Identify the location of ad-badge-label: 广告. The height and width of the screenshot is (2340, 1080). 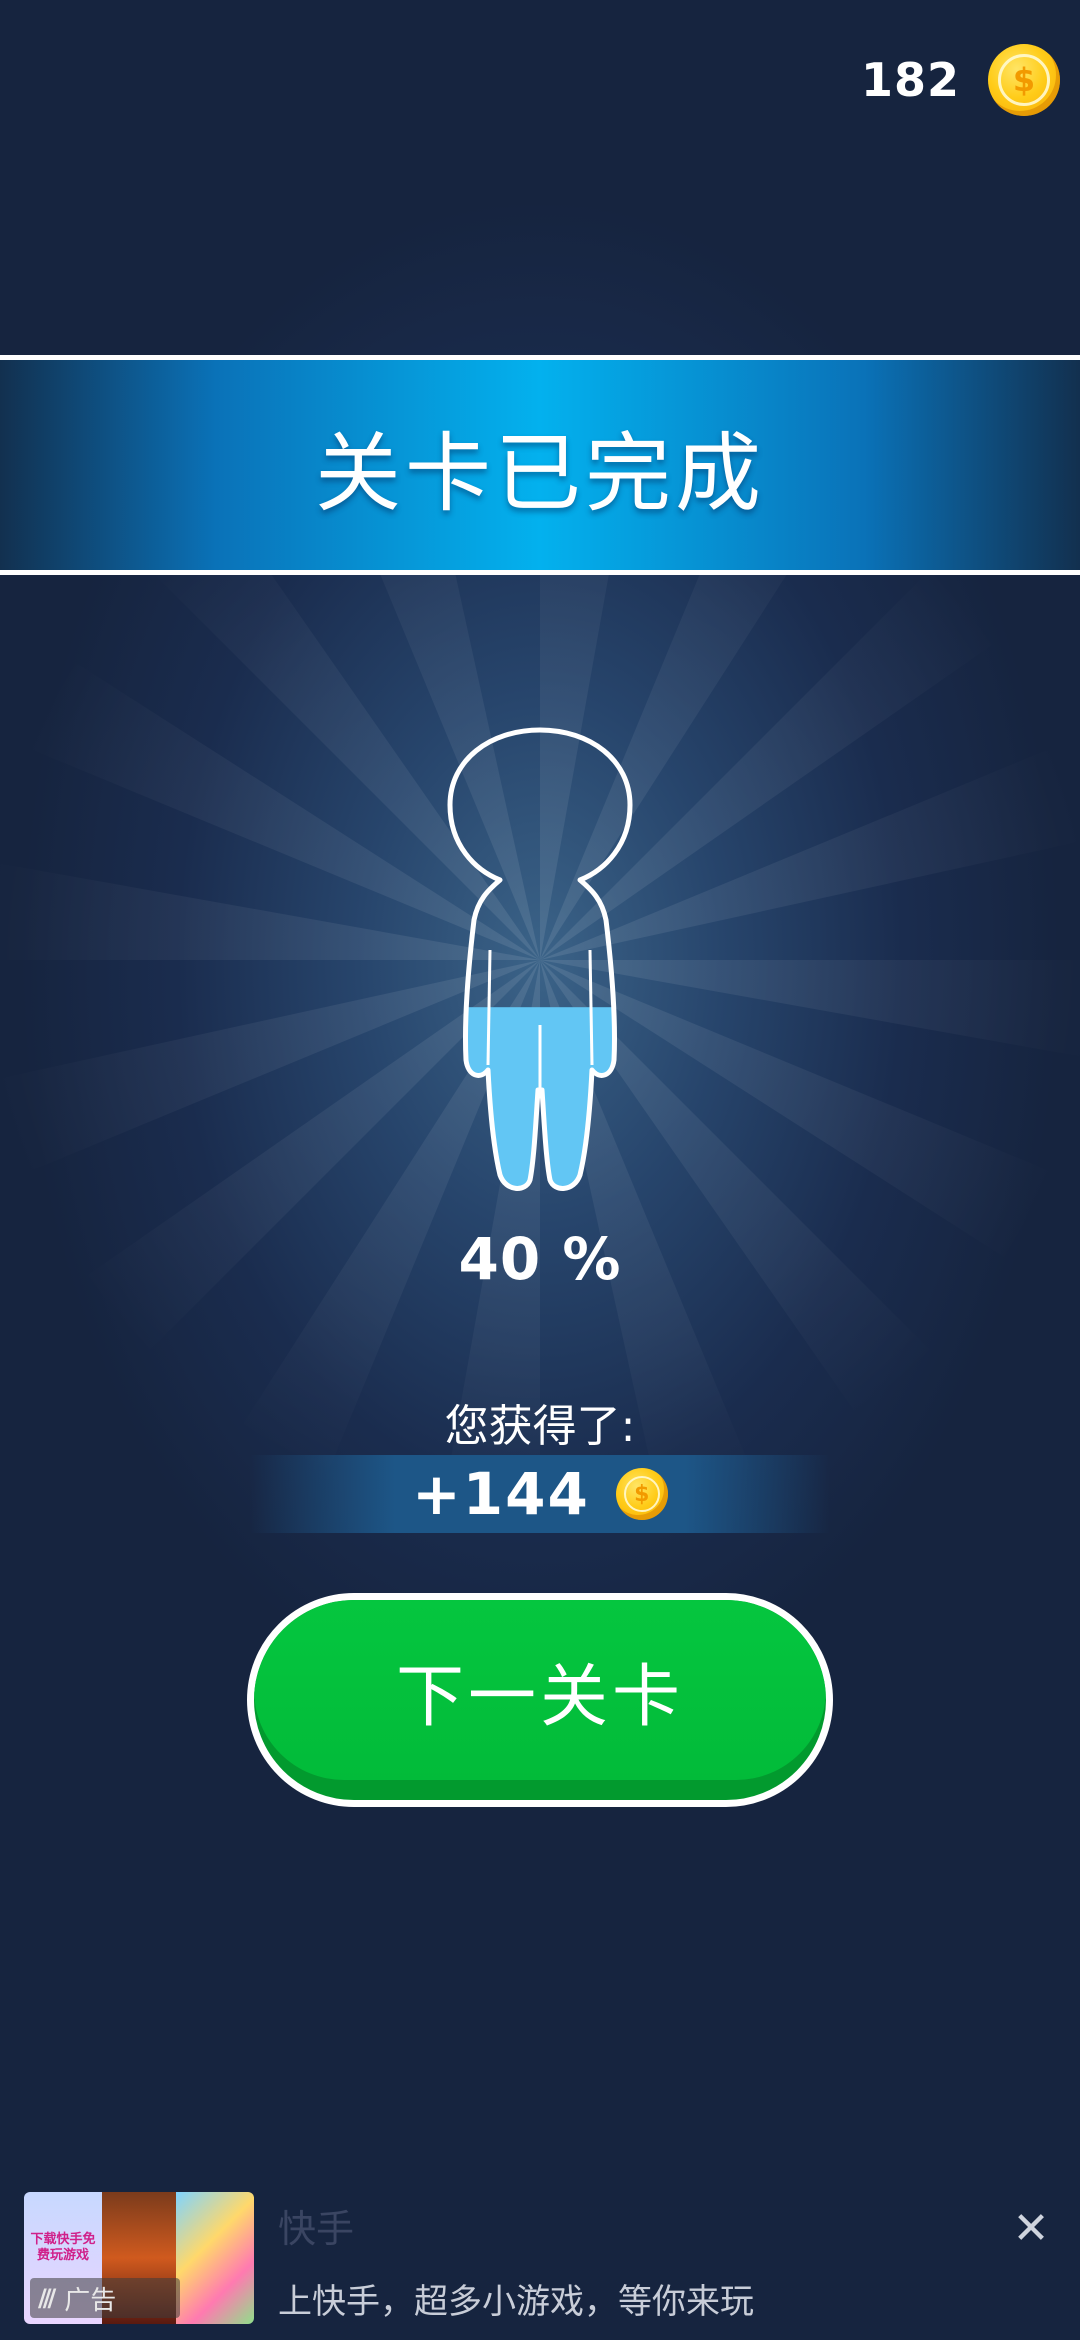
(90, 2300).